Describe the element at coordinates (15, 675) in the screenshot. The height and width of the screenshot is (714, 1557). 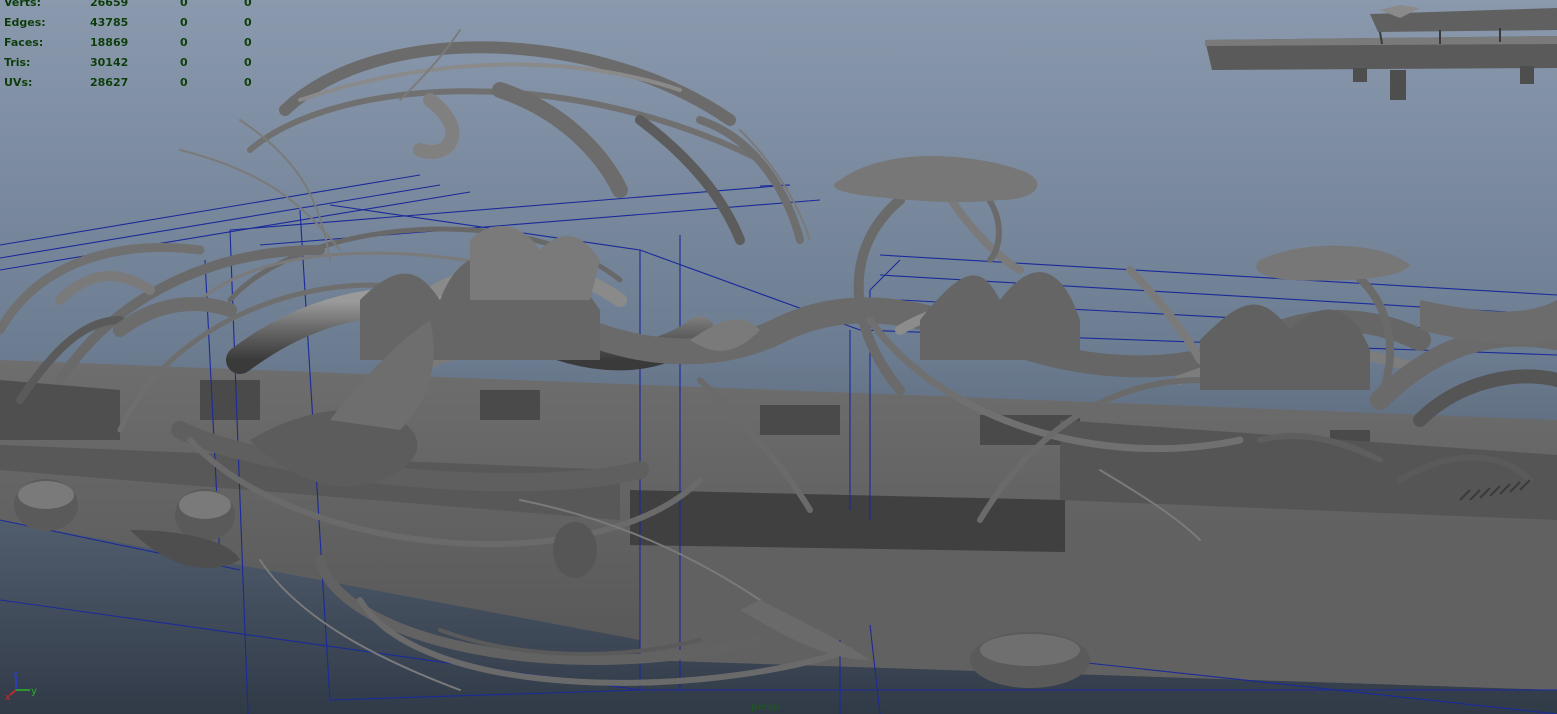
I see `axis-z-label: z` at that location.